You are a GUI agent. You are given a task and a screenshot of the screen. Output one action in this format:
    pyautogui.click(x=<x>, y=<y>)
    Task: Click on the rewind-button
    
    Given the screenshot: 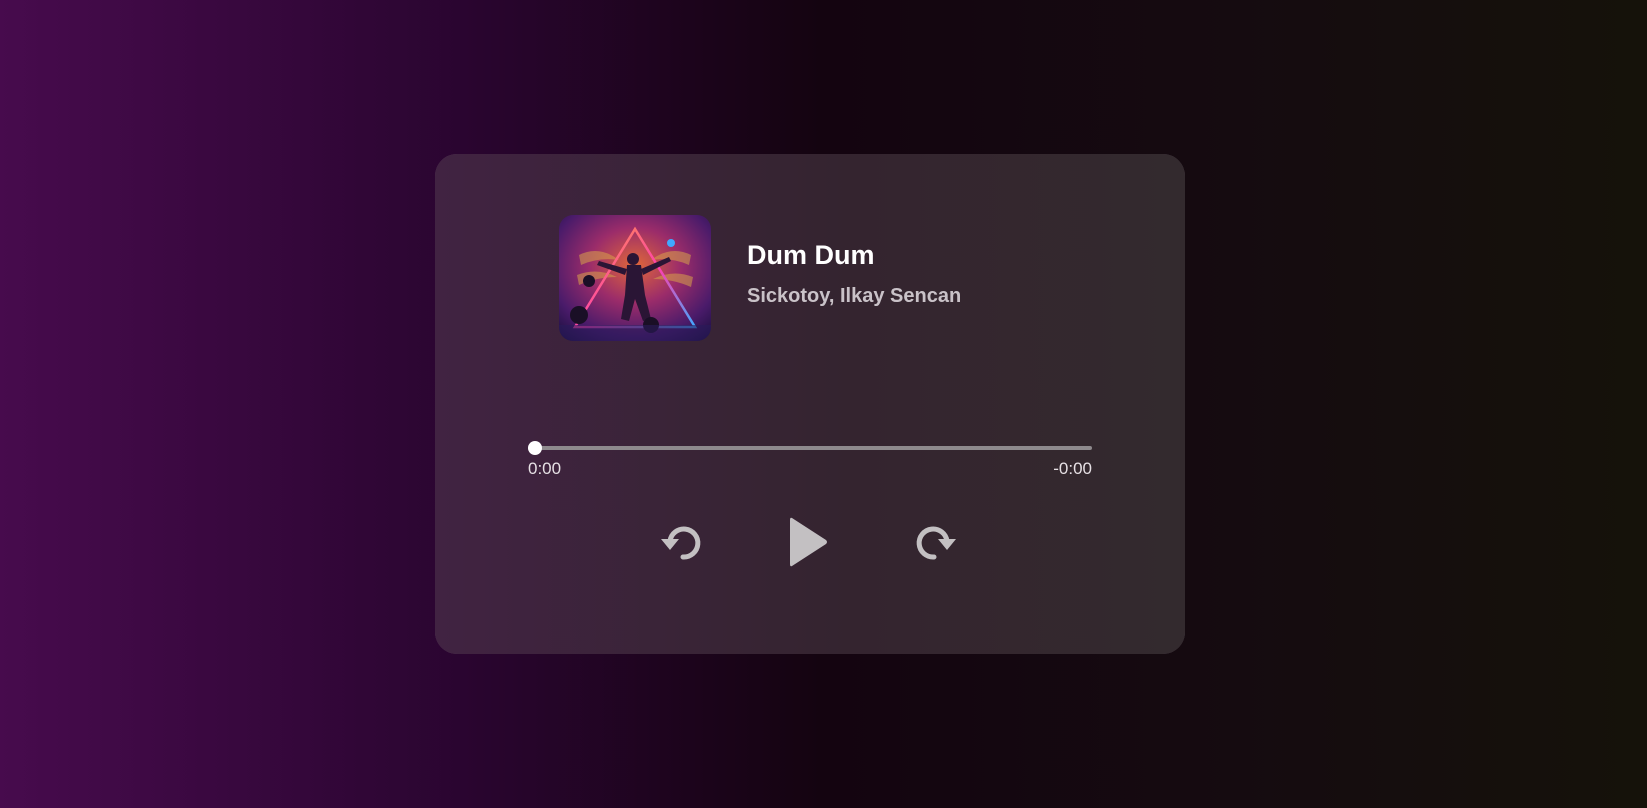 What is the action you would take?
    pyautogui.click(x=683, y=543)
    